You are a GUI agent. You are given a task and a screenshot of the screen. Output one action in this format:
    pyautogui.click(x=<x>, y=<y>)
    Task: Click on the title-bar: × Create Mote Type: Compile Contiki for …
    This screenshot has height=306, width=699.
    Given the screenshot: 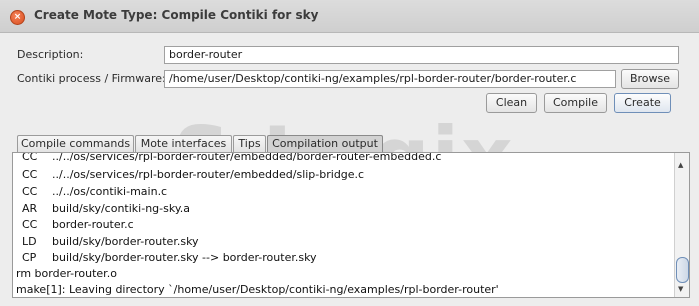 What is the action you would take?
    pyautogui.click(x=349, y=16)
    